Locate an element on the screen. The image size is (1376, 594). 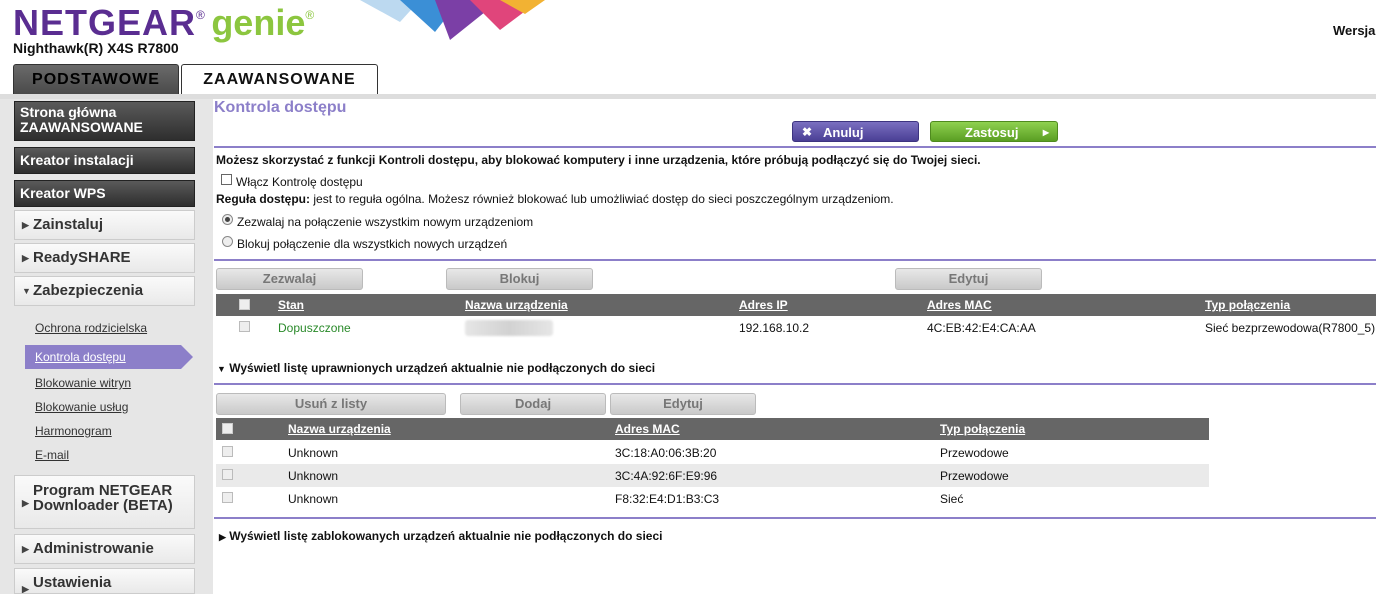
add-button: Dodaj is located at coordinates (533, 404).